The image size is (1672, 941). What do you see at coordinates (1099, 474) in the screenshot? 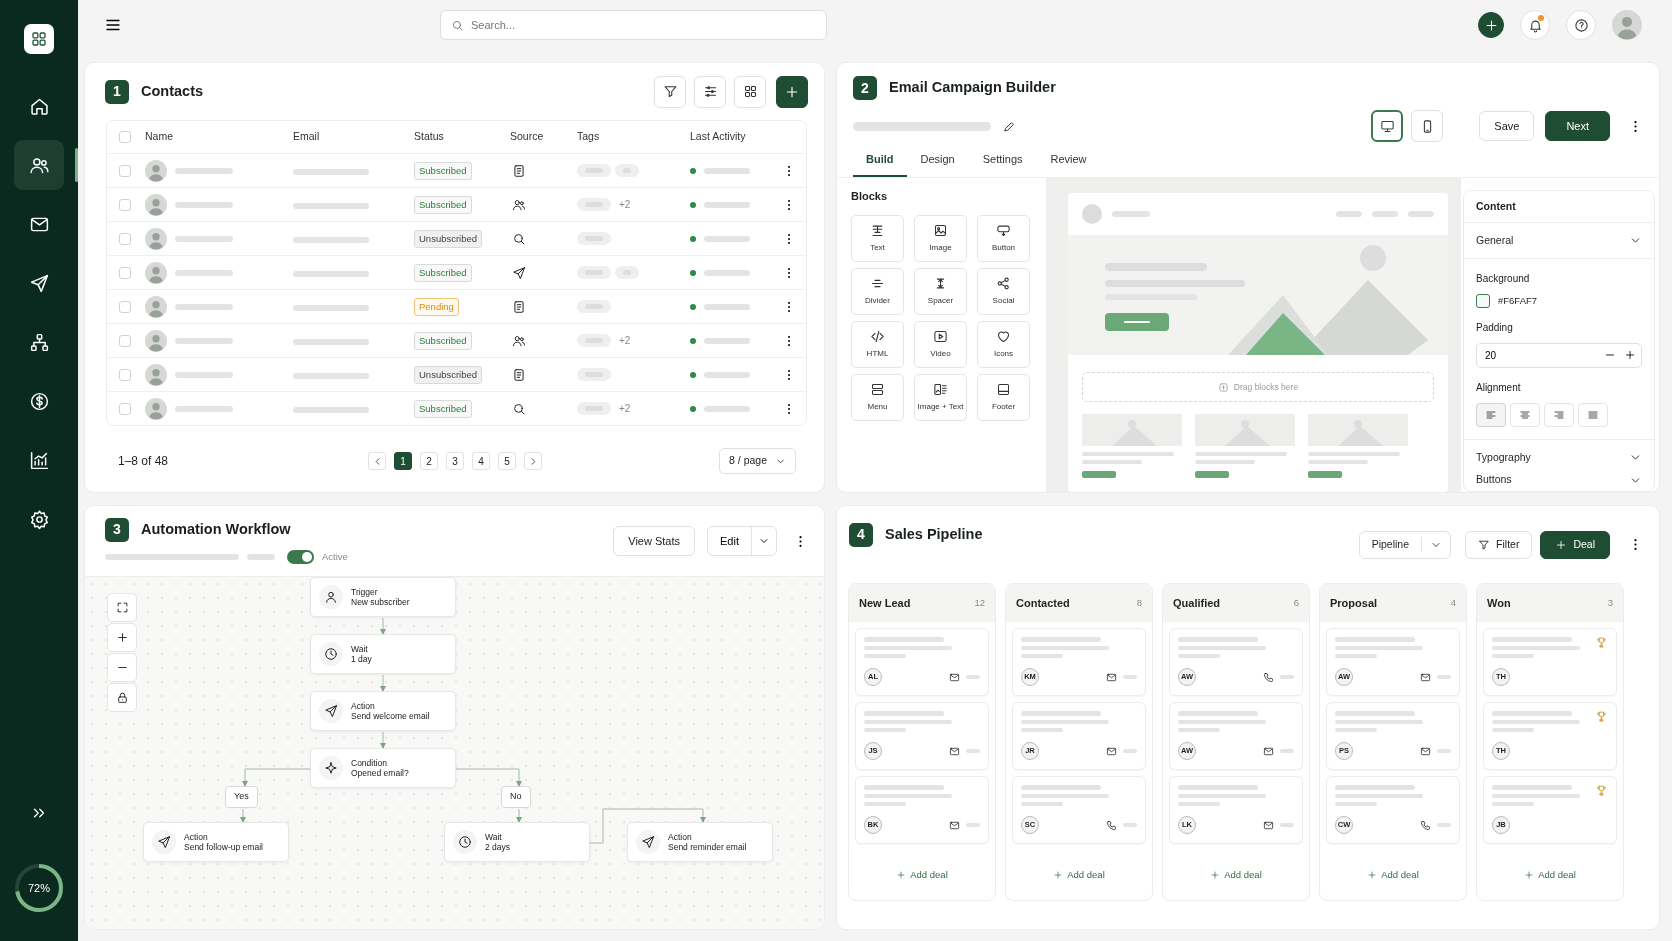
I see `button-placeholder` at bounding box center [1099, 474].